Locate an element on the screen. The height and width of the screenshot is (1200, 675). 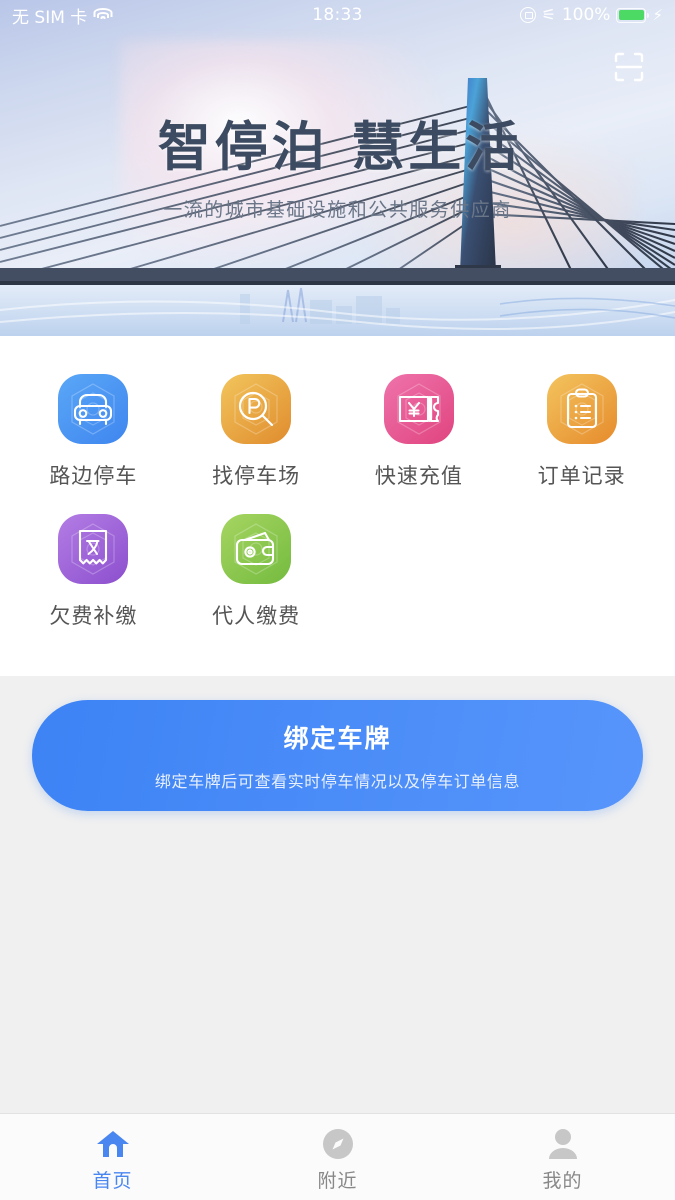
ticket-yen-glyph is located at coordinates (418, 409).